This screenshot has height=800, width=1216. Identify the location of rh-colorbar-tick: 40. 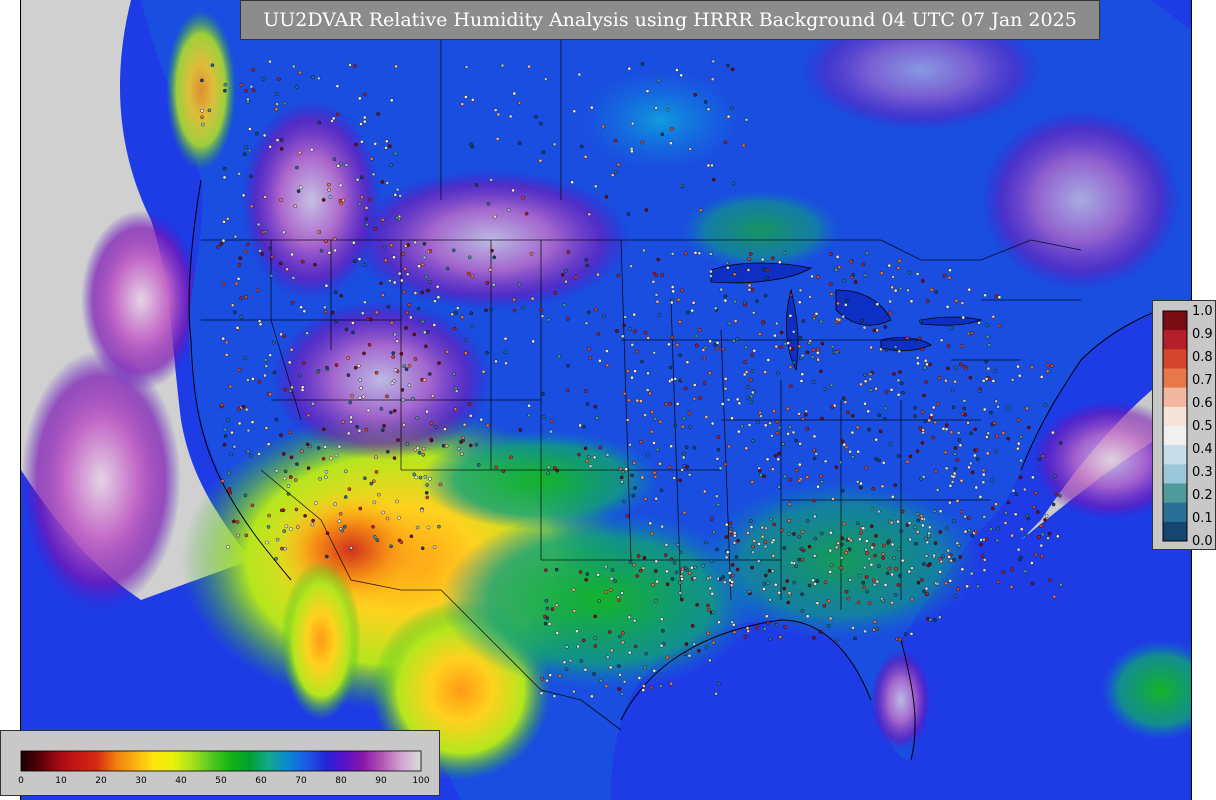
(181, 781).